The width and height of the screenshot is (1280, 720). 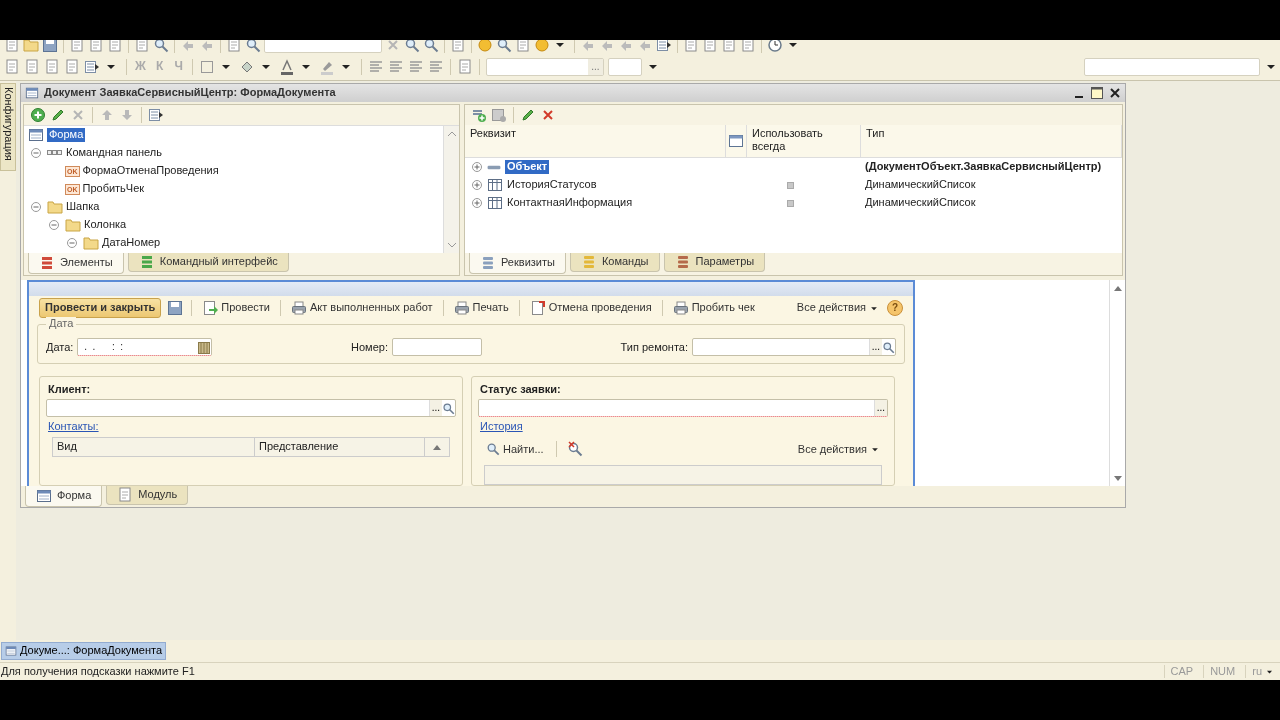 What do you see at coordinates (73, 427) in the screenshot?
I see `link: Контакты:` at bounding box center [73, 427].